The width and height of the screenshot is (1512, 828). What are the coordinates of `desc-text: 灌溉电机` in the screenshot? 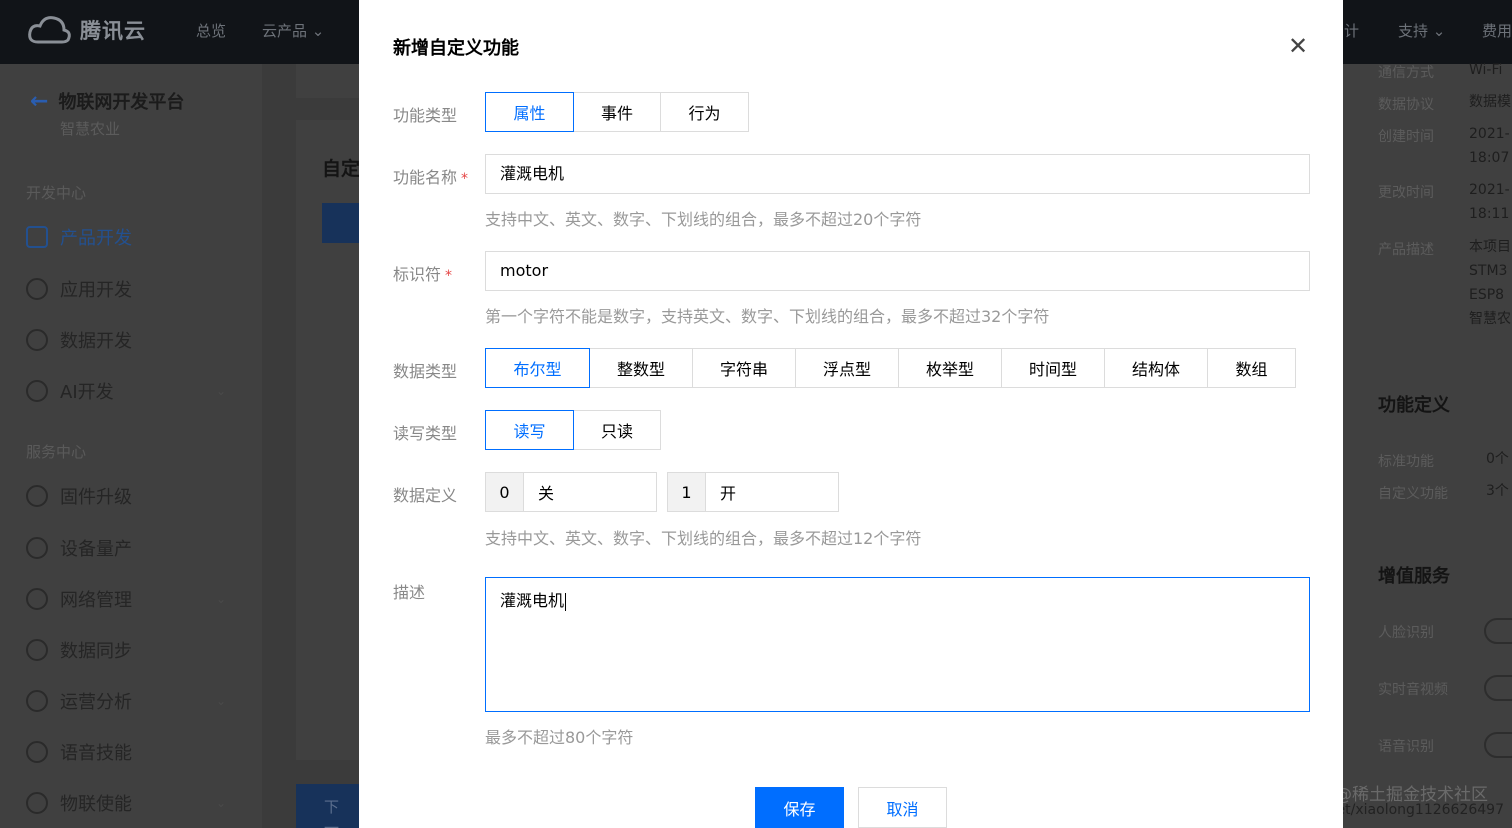 It's located at (532, 600).